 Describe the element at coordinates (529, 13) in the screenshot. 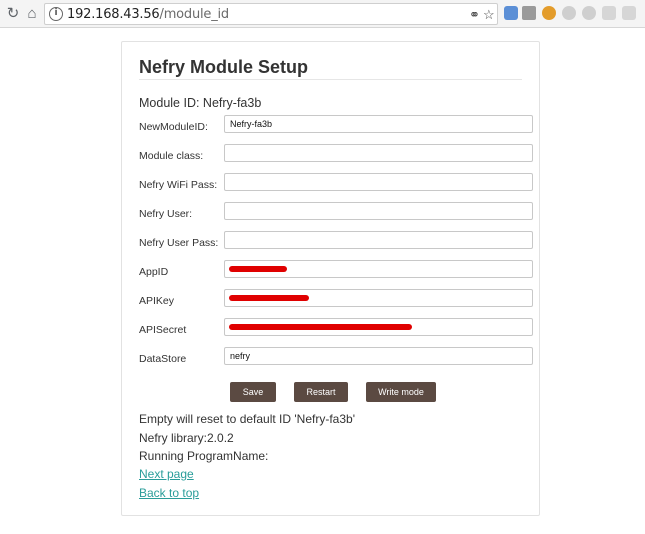

I see `extension-camera-icon` at that location.